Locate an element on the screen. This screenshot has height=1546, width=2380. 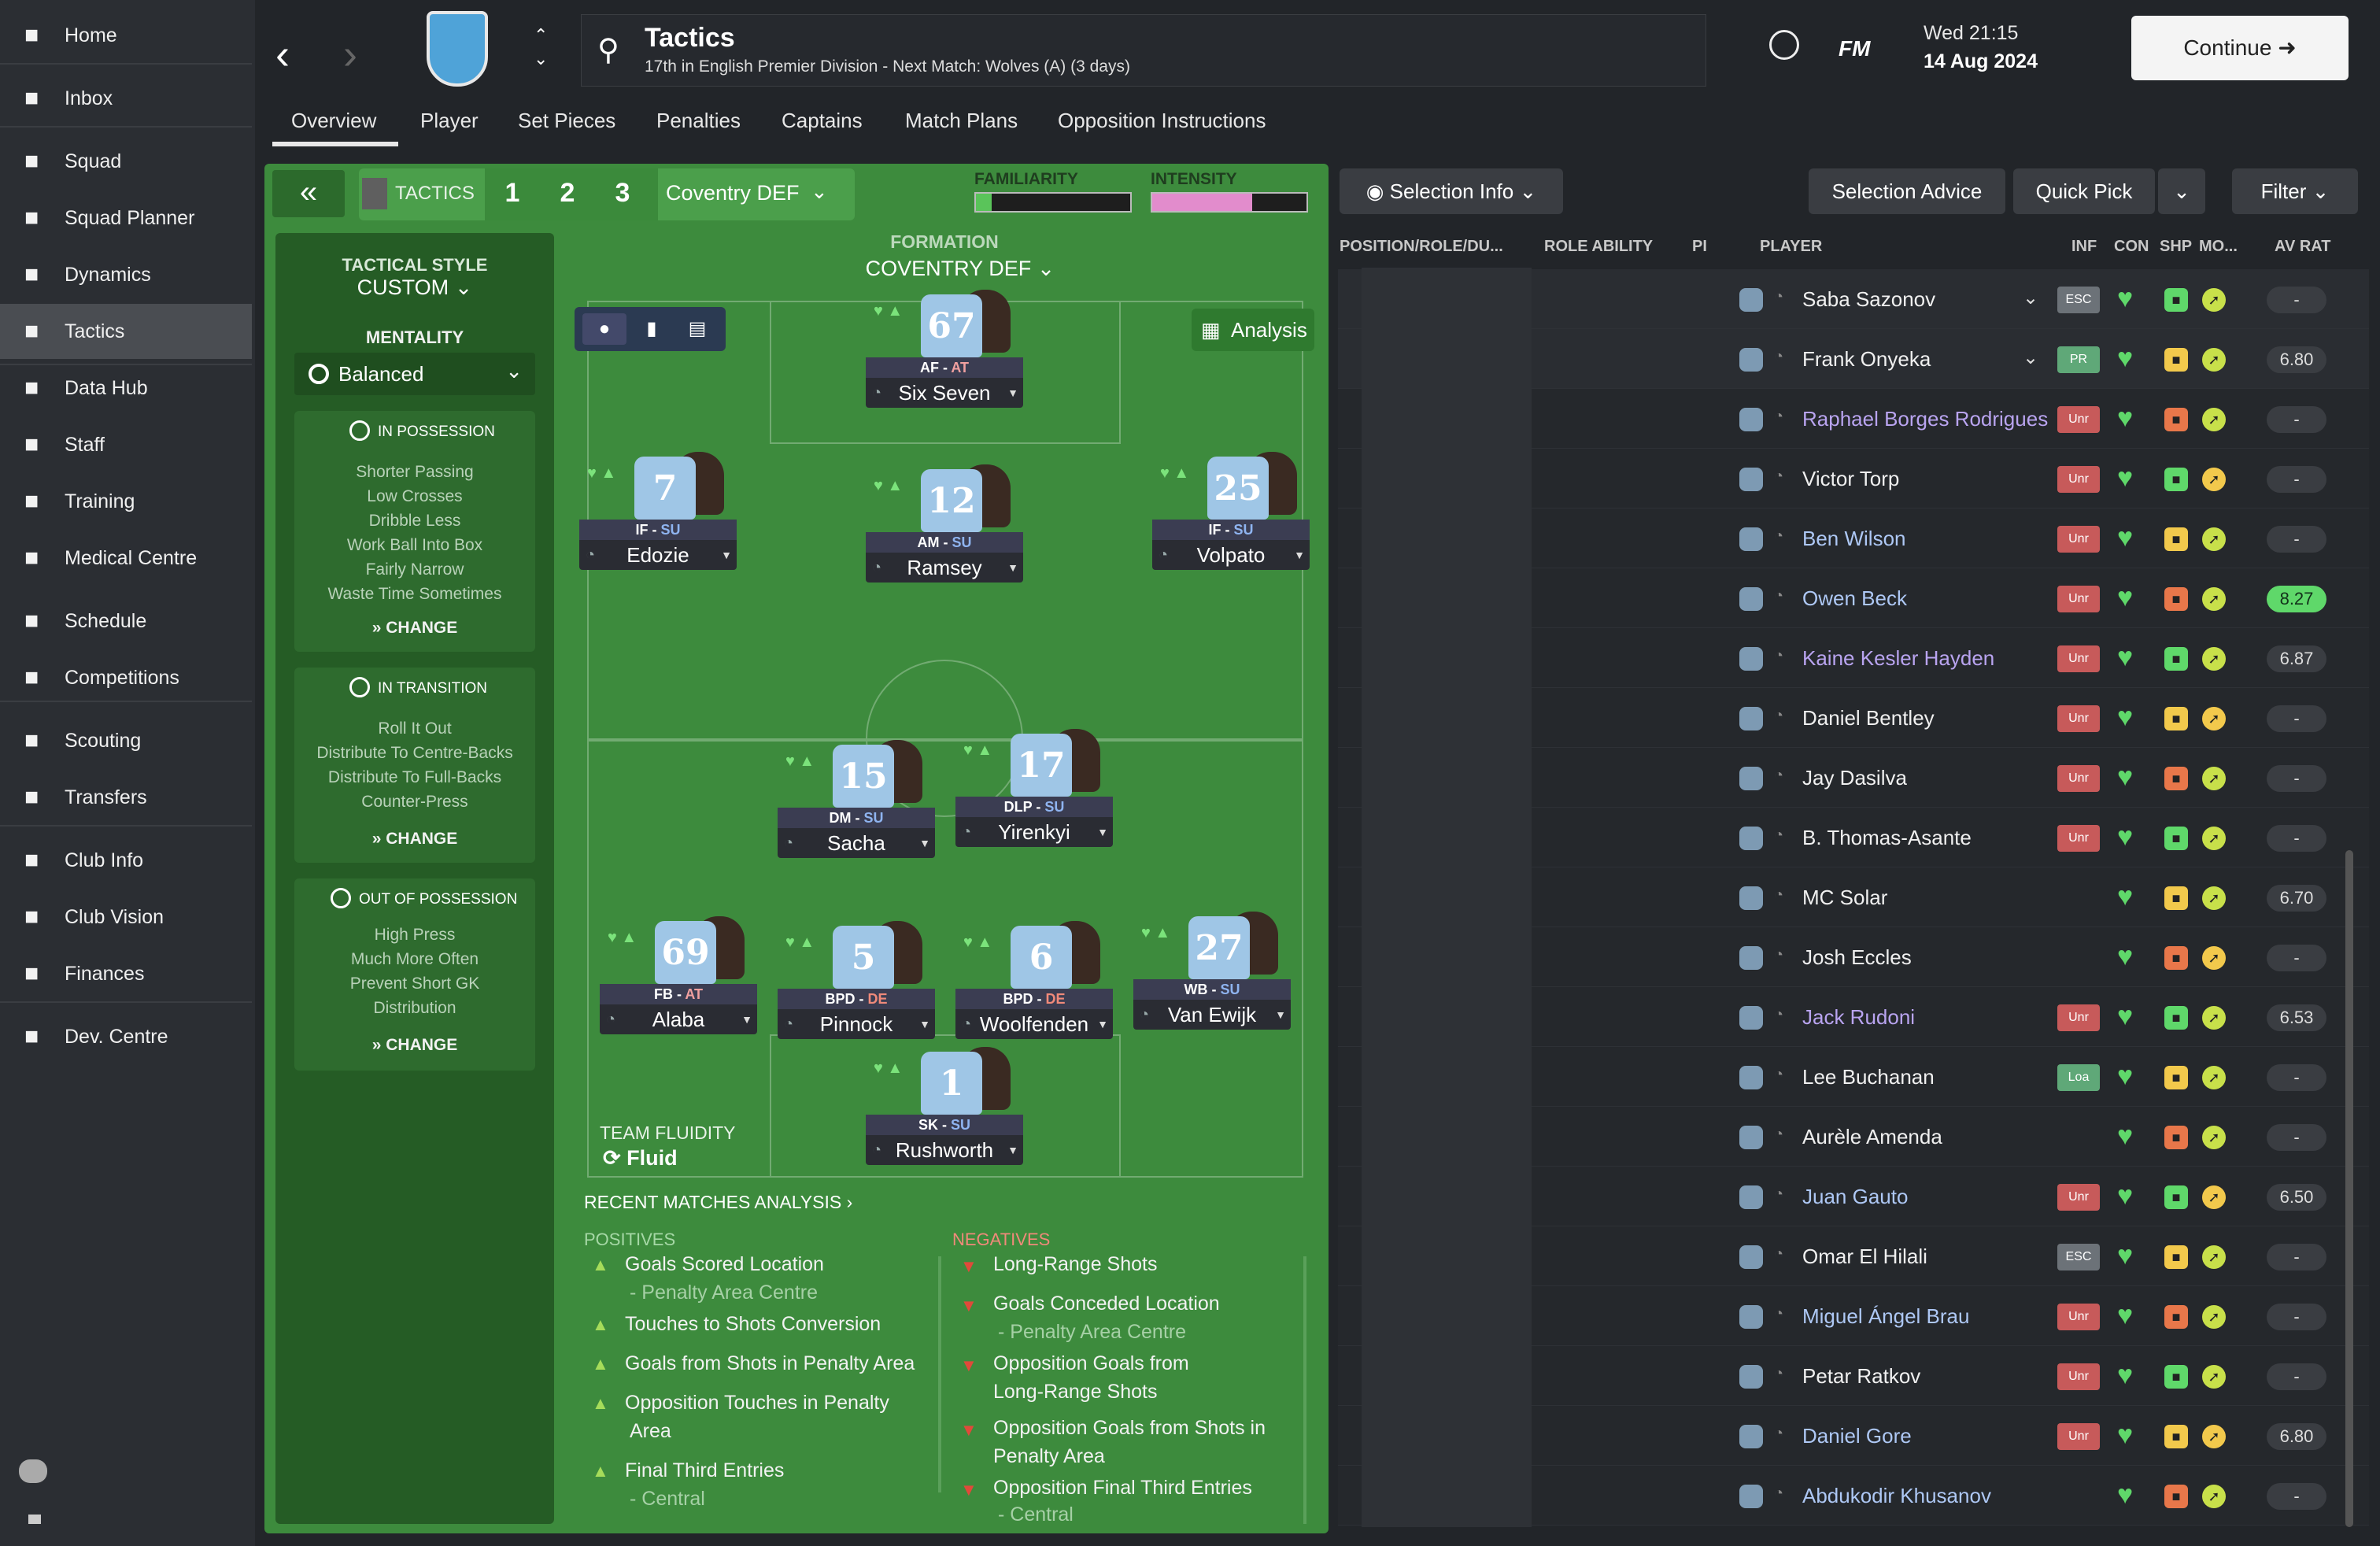
player-name-dropdown: ◔ Rushworth ▼ is located at coordinates (944, 1150).